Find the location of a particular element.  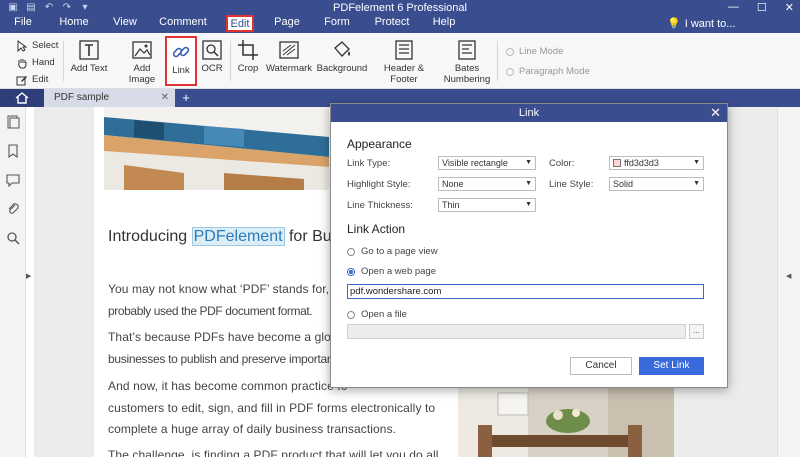

cancel-button: Cancel is located at coordinates (601, 366).